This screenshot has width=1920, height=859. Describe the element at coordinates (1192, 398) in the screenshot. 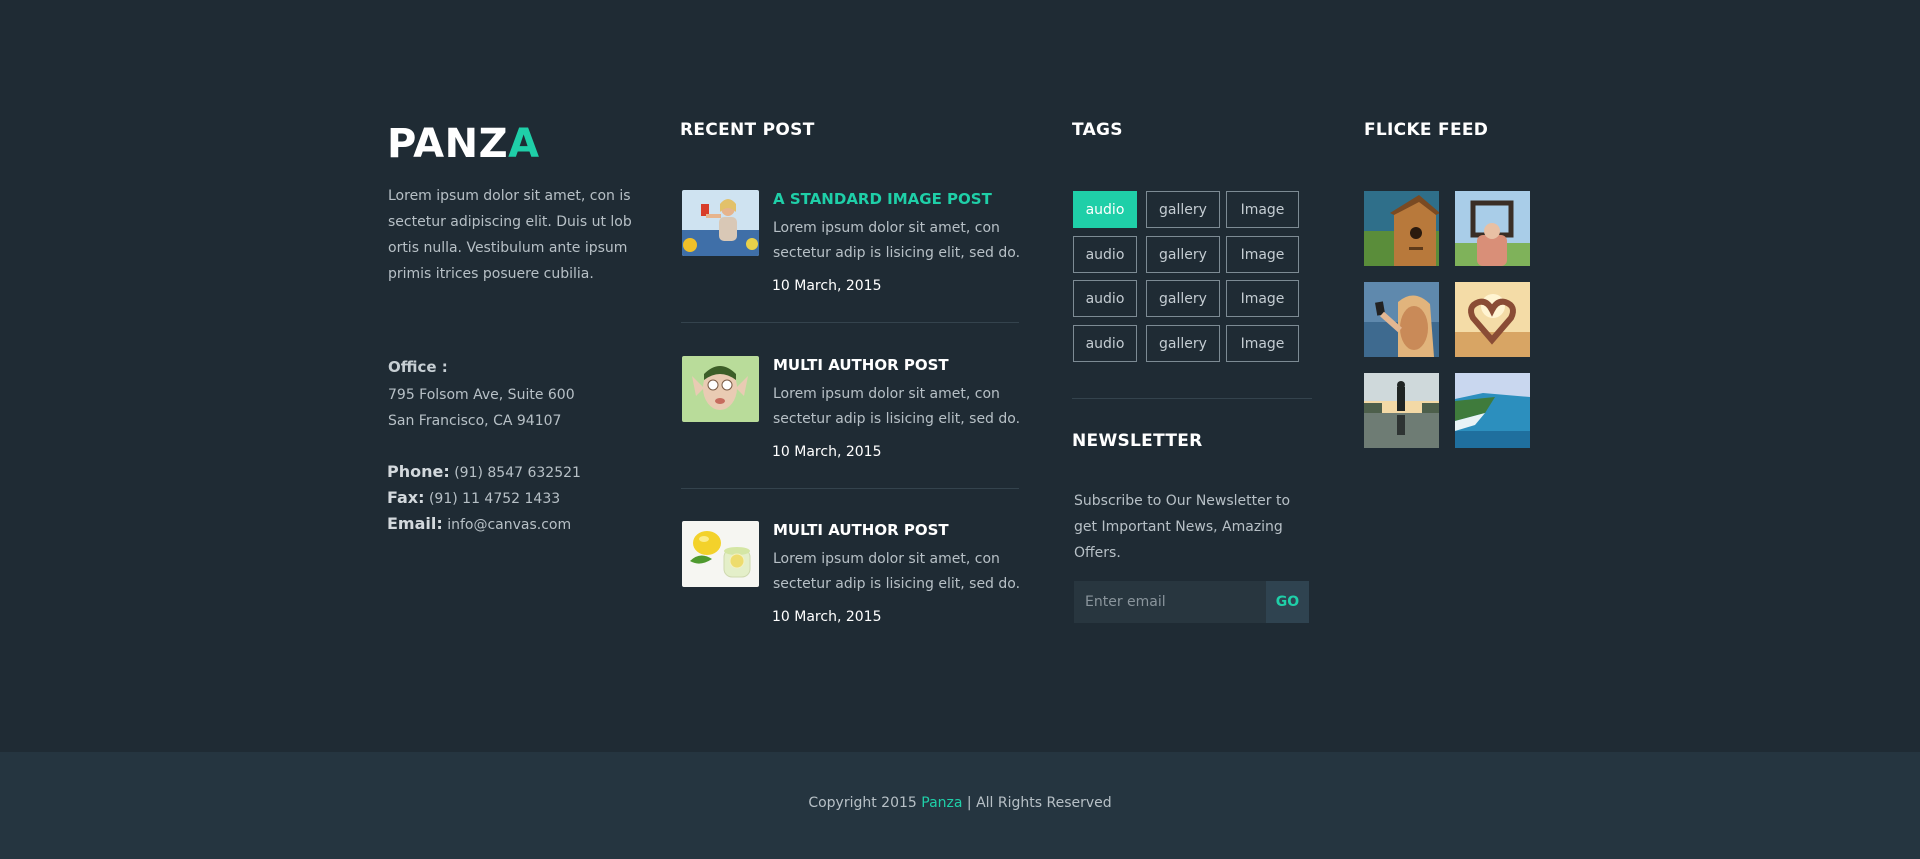

I see `tags-divider` at that location.